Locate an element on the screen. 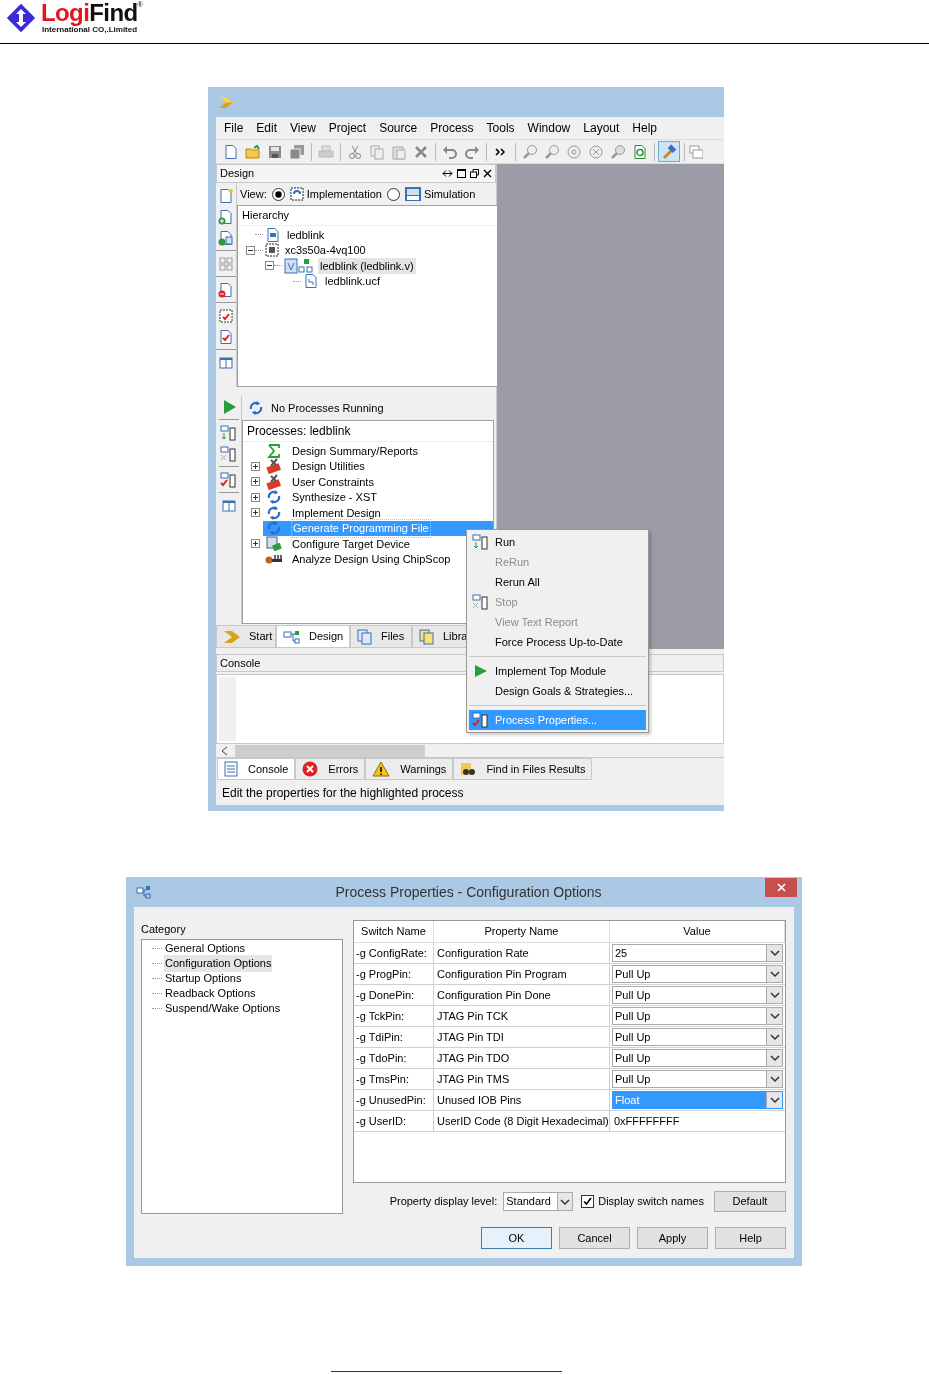 The width and height of the screenshot is (929, 1375). table-cell: -g TdiPin: is located at coordinates (394, 1037).